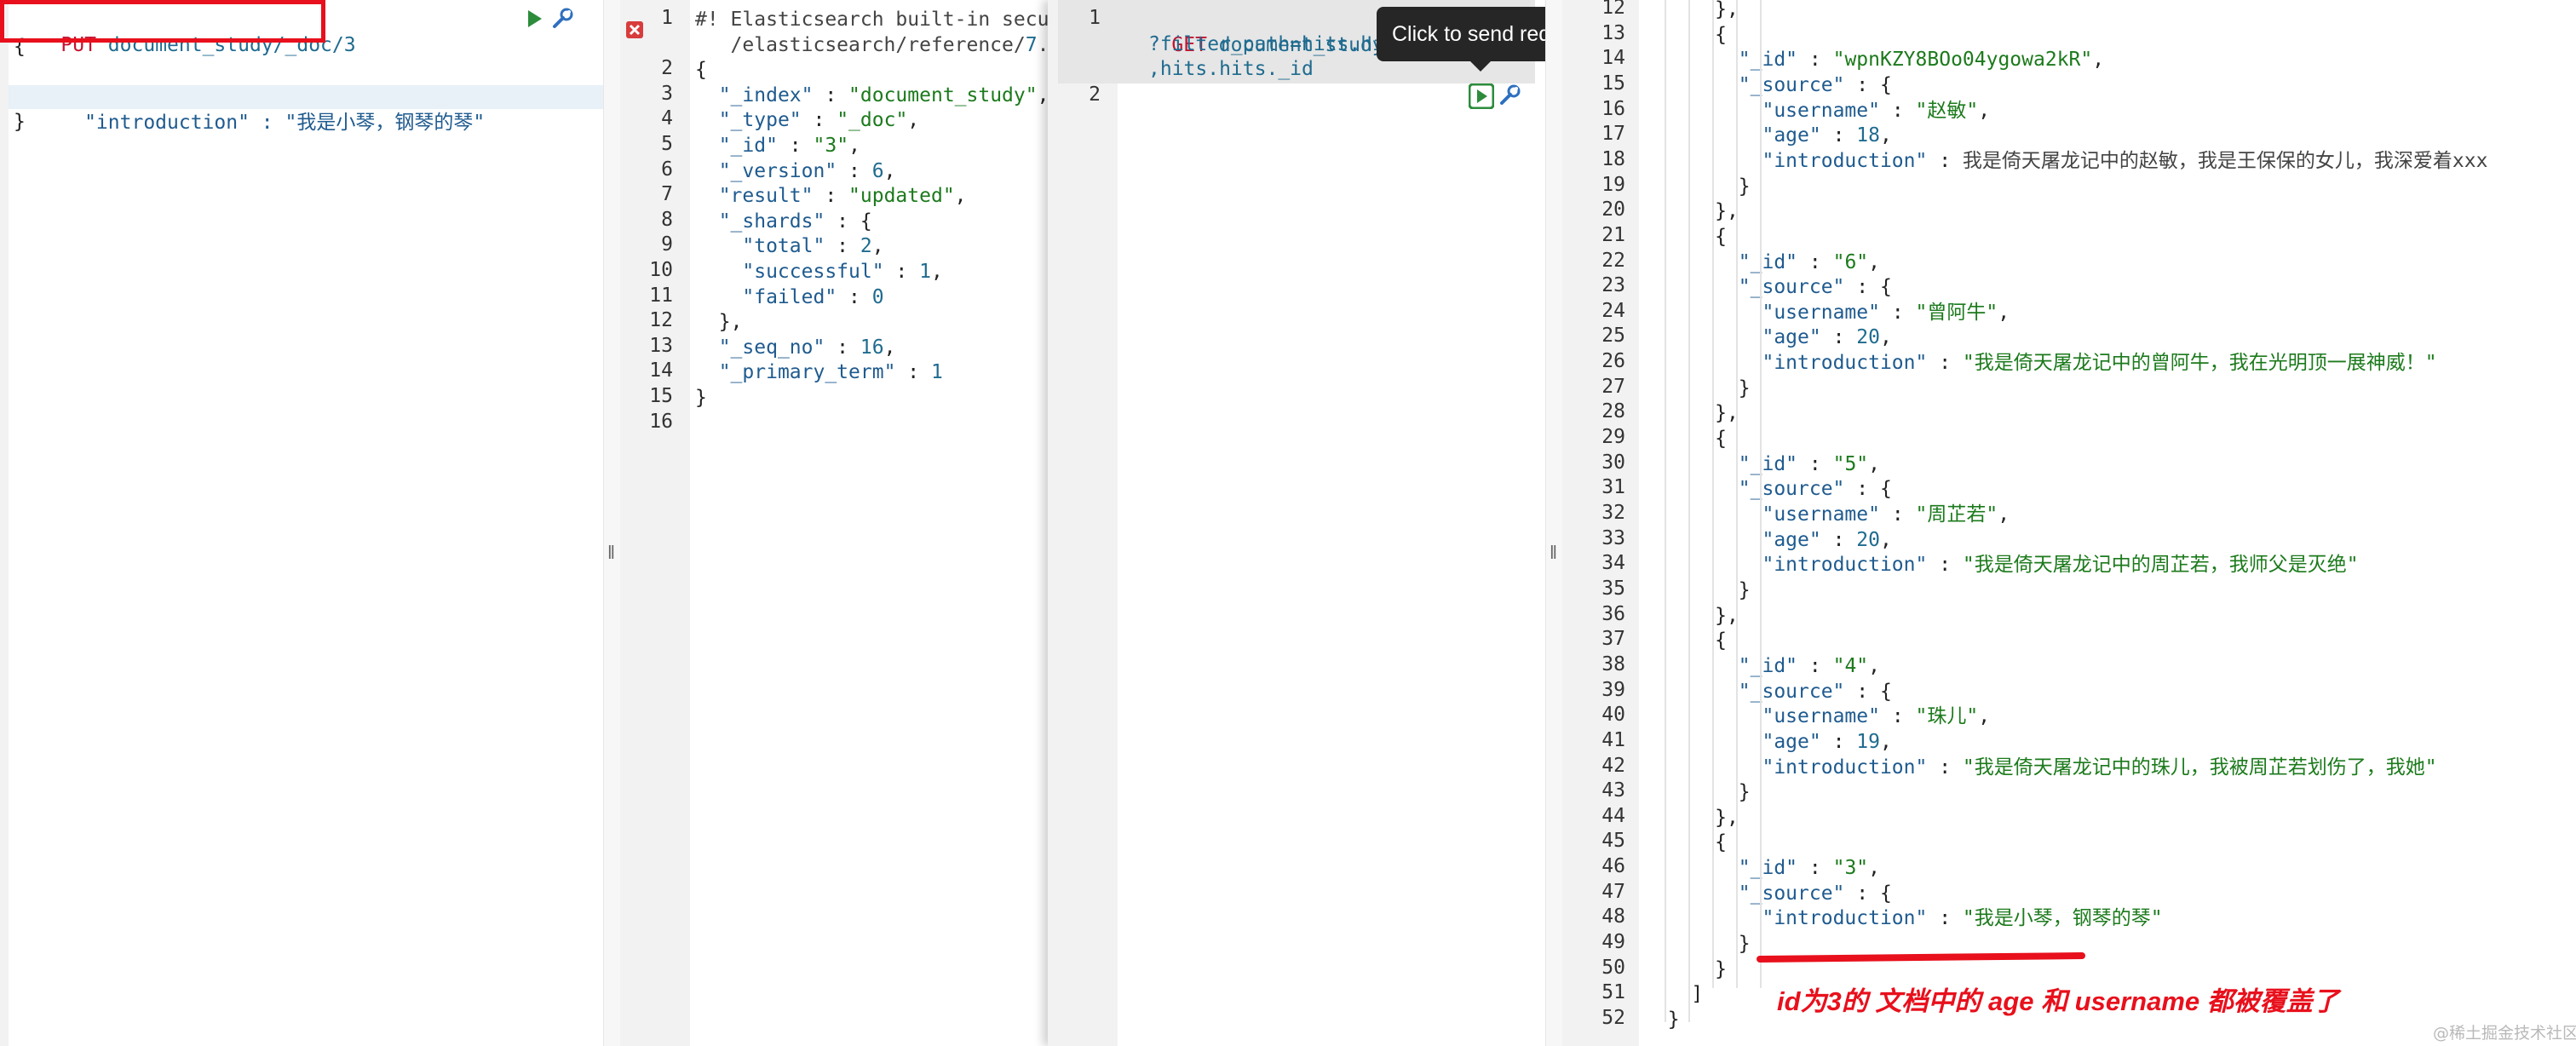  What do you see at coordinates (1876, 110) in the screenshot?
I see `code-line: "username" : "赵敏",` at bounding box center [1876, 110].